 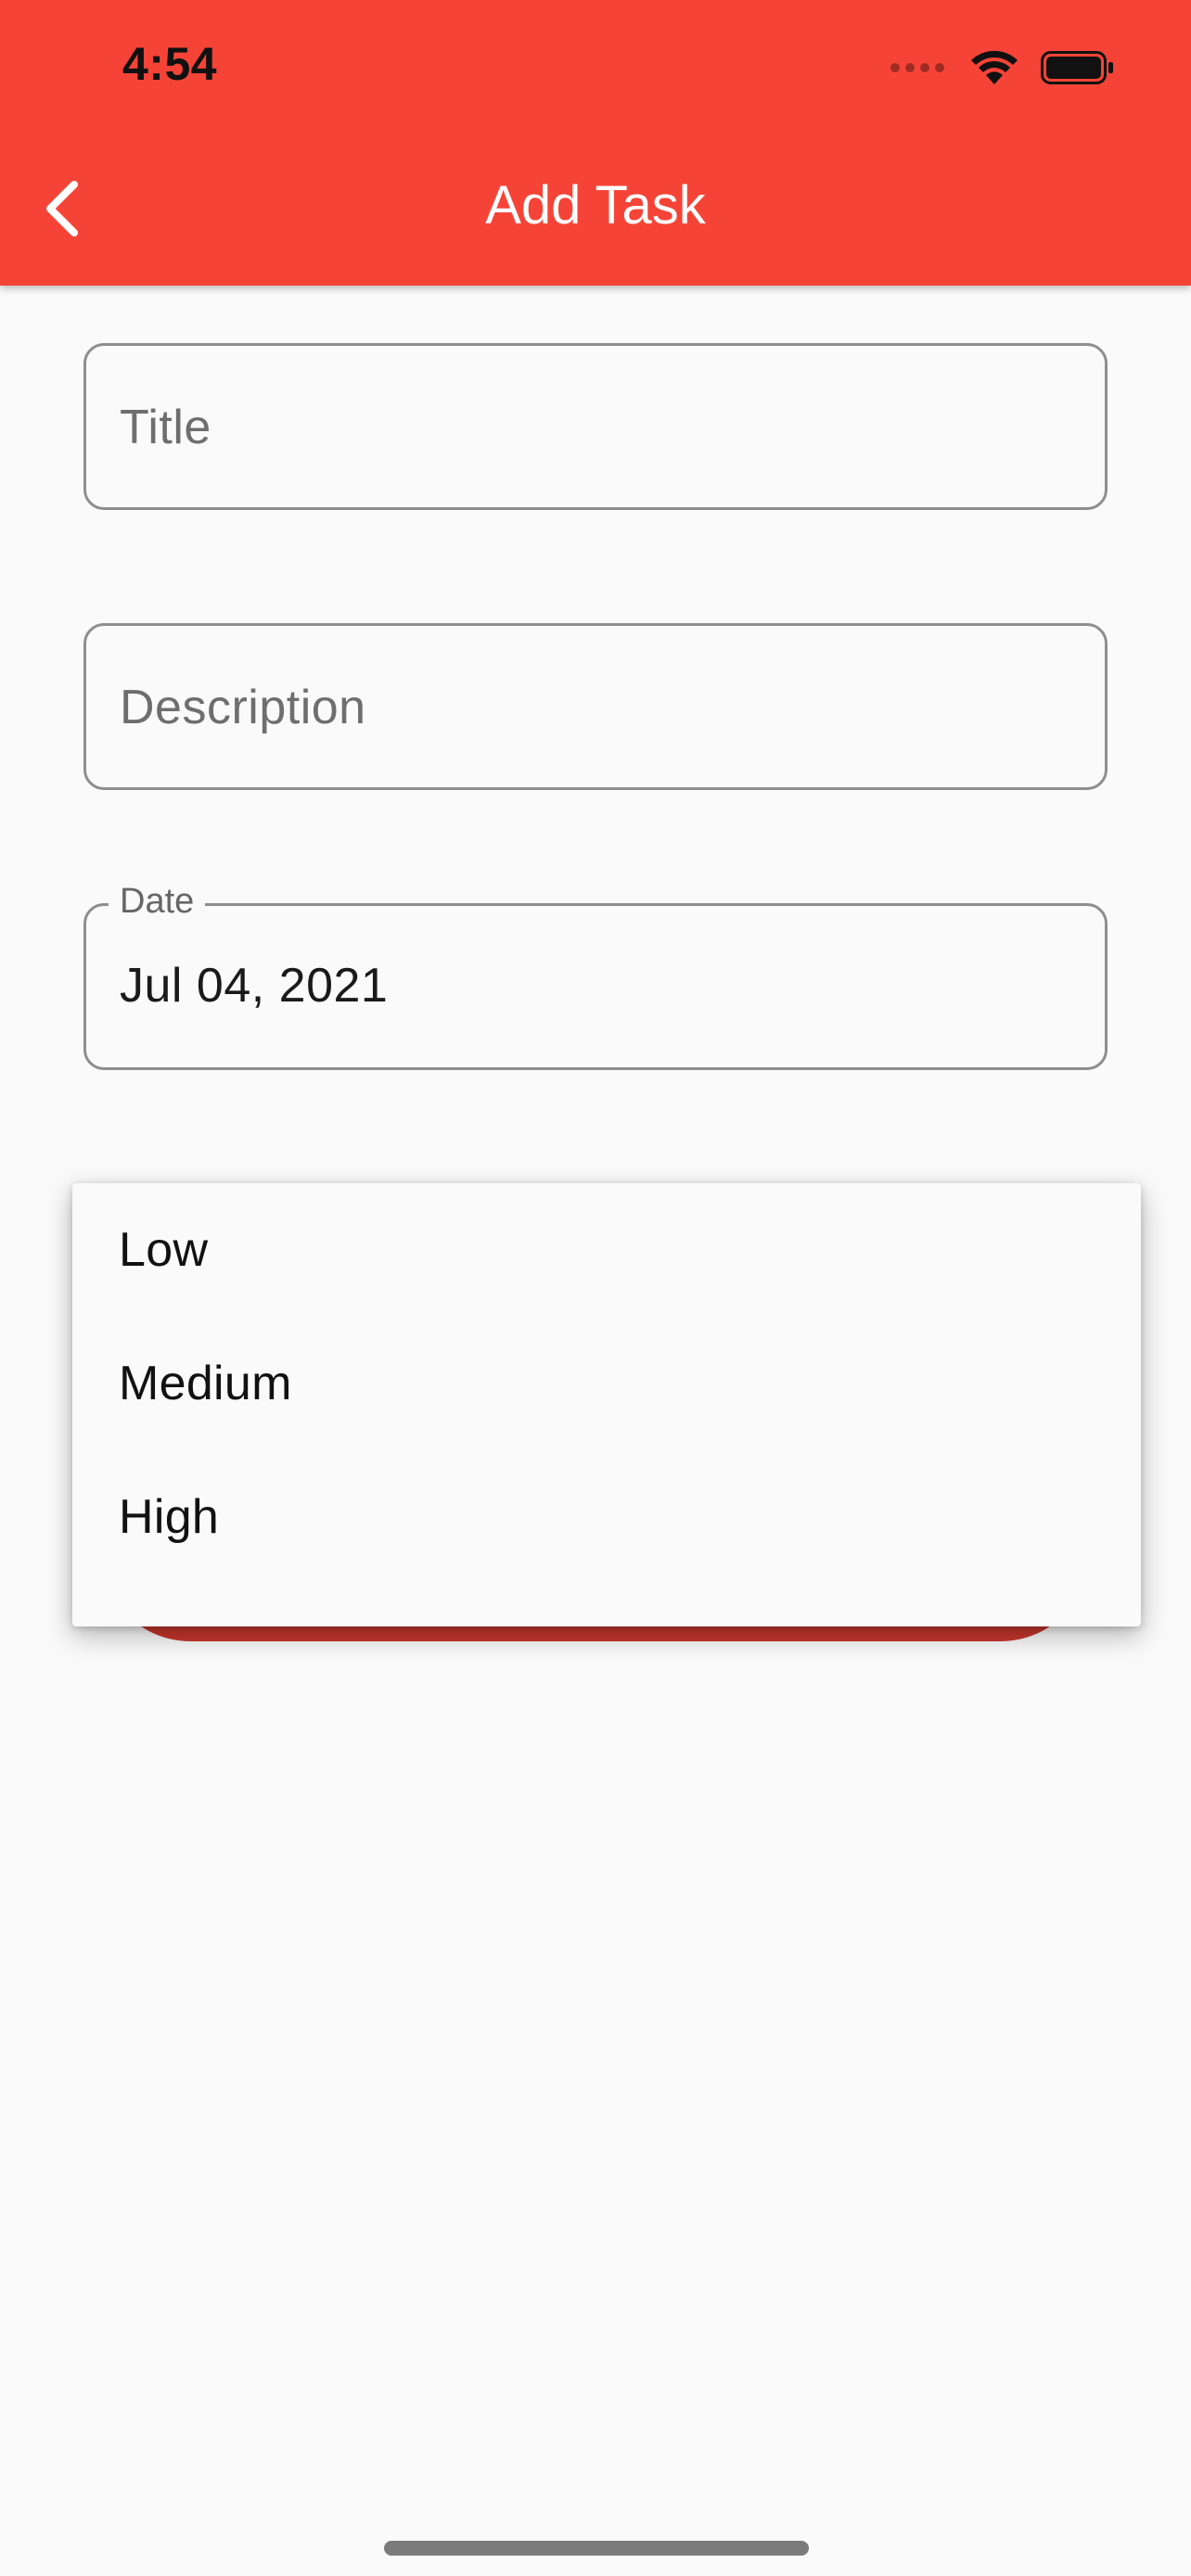 I want to click on wifi-icon, so click(x=995, y=67).